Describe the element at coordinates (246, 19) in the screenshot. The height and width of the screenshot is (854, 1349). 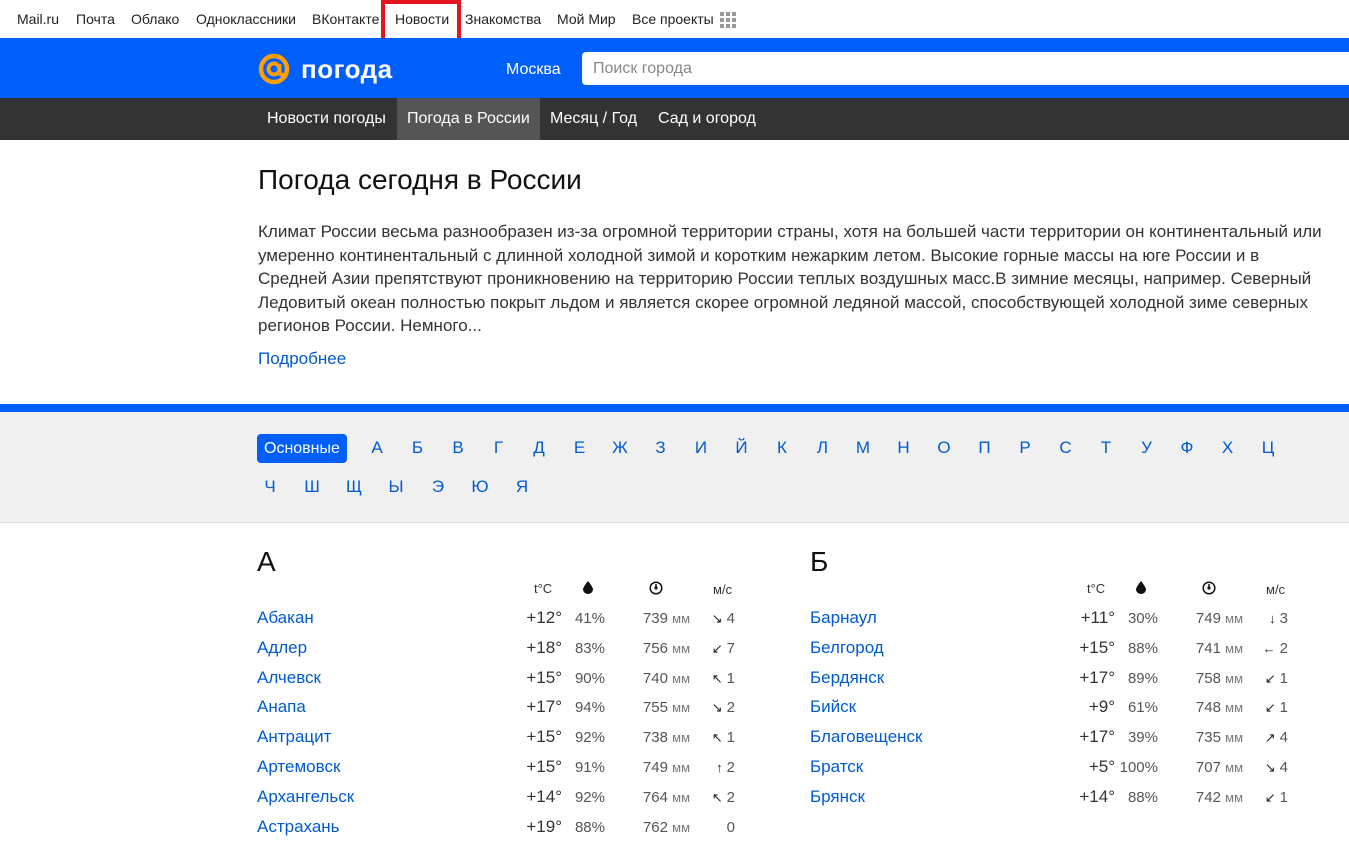
I see `portal-link-ok: Одноклассники` at that location.